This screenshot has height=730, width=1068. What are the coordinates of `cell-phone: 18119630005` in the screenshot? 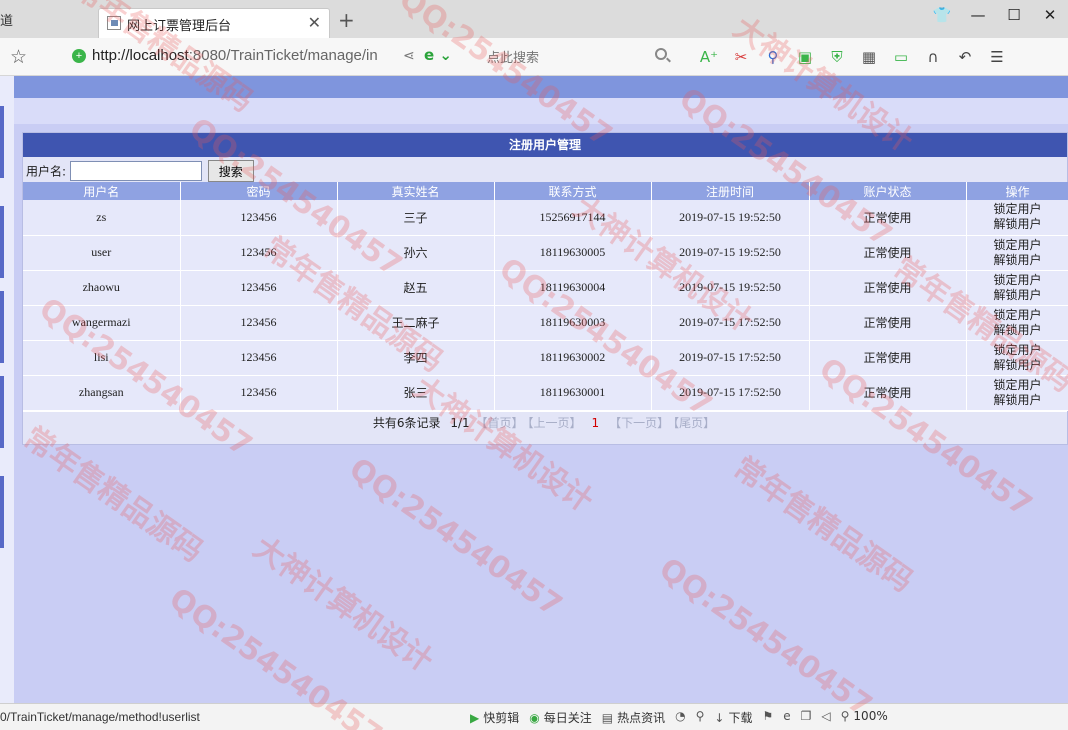 It's located at (573, 253).